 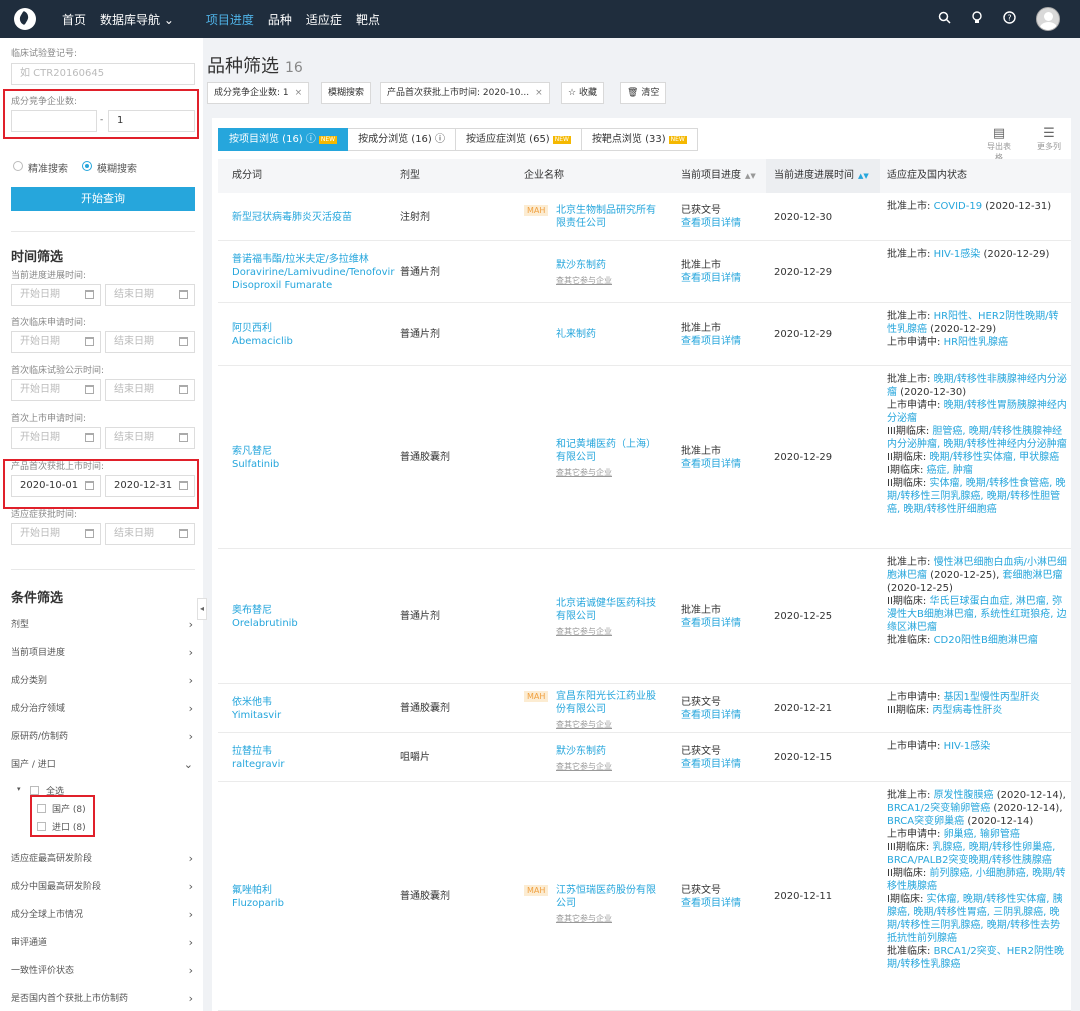 What do you see at coordinates (402, 139) in the screenshot?
I see `tab-by-ingredient: 按成分浏览 (16) ⓘ` at bounding box center [402, 139].